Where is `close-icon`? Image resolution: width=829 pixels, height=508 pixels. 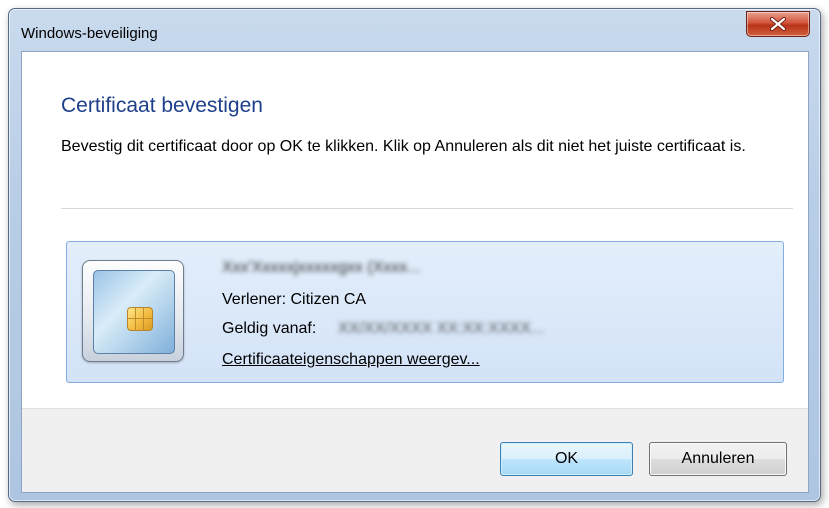
close-icon is located at coordinates (778, 24).